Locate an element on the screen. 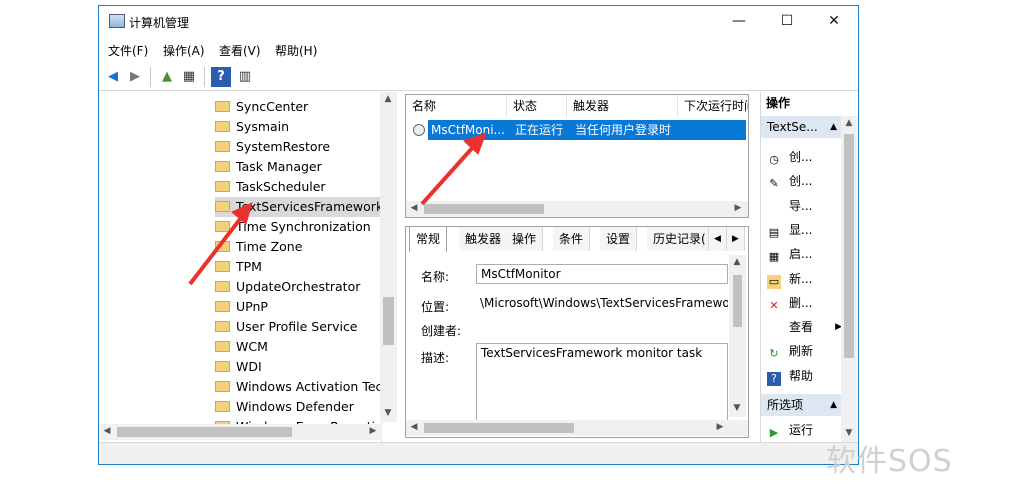  maximize-button: ☐ is located at coordinates (787, 21).